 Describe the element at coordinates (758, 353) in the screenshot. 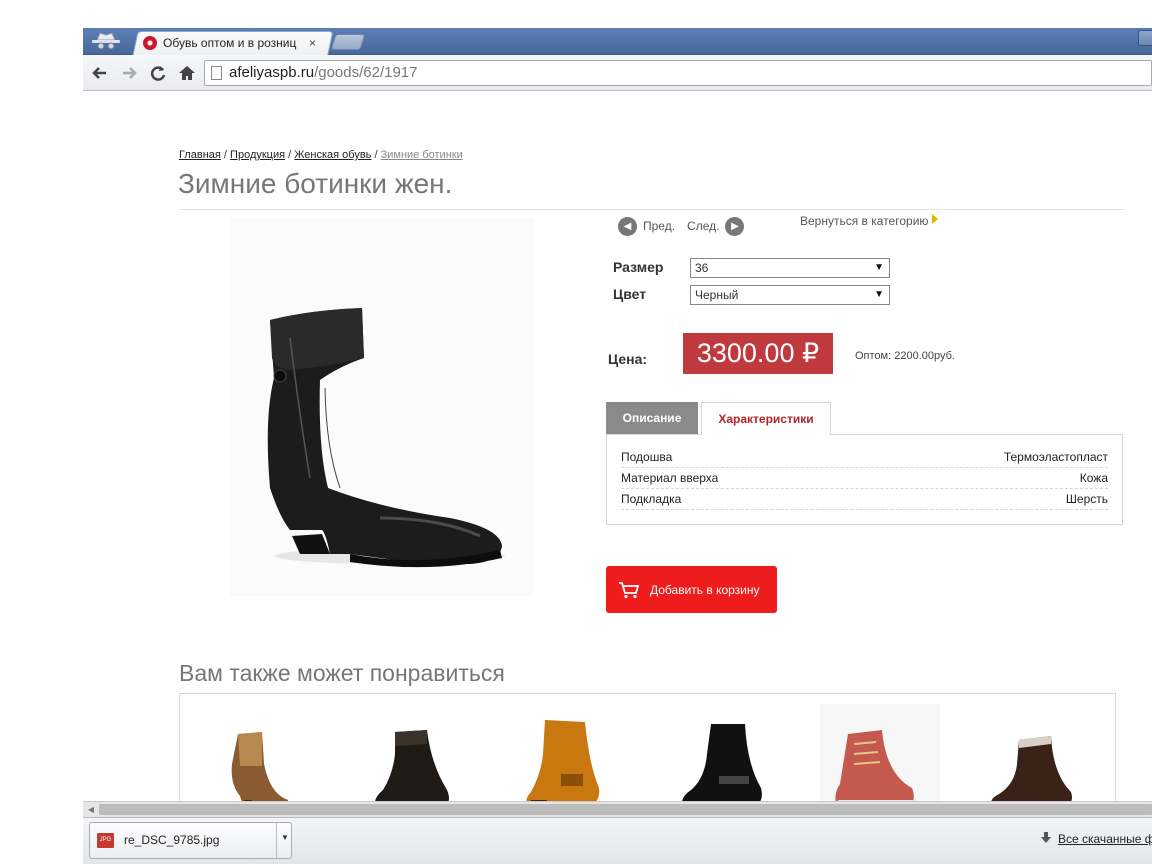

I see `price-value: 3300.00 ₽` at that location.